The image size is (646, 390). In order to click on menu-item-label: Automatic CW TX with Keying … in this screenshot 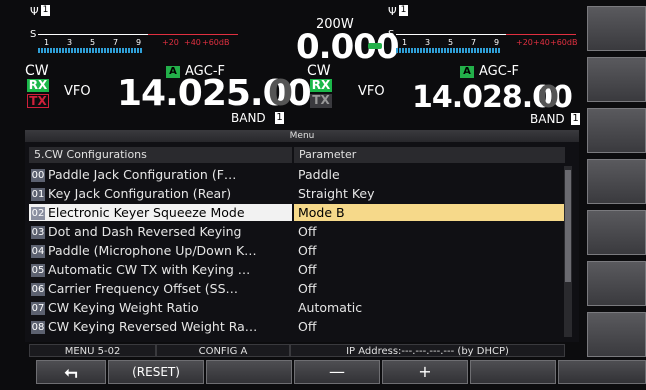, I will do `click(149, 269)`.